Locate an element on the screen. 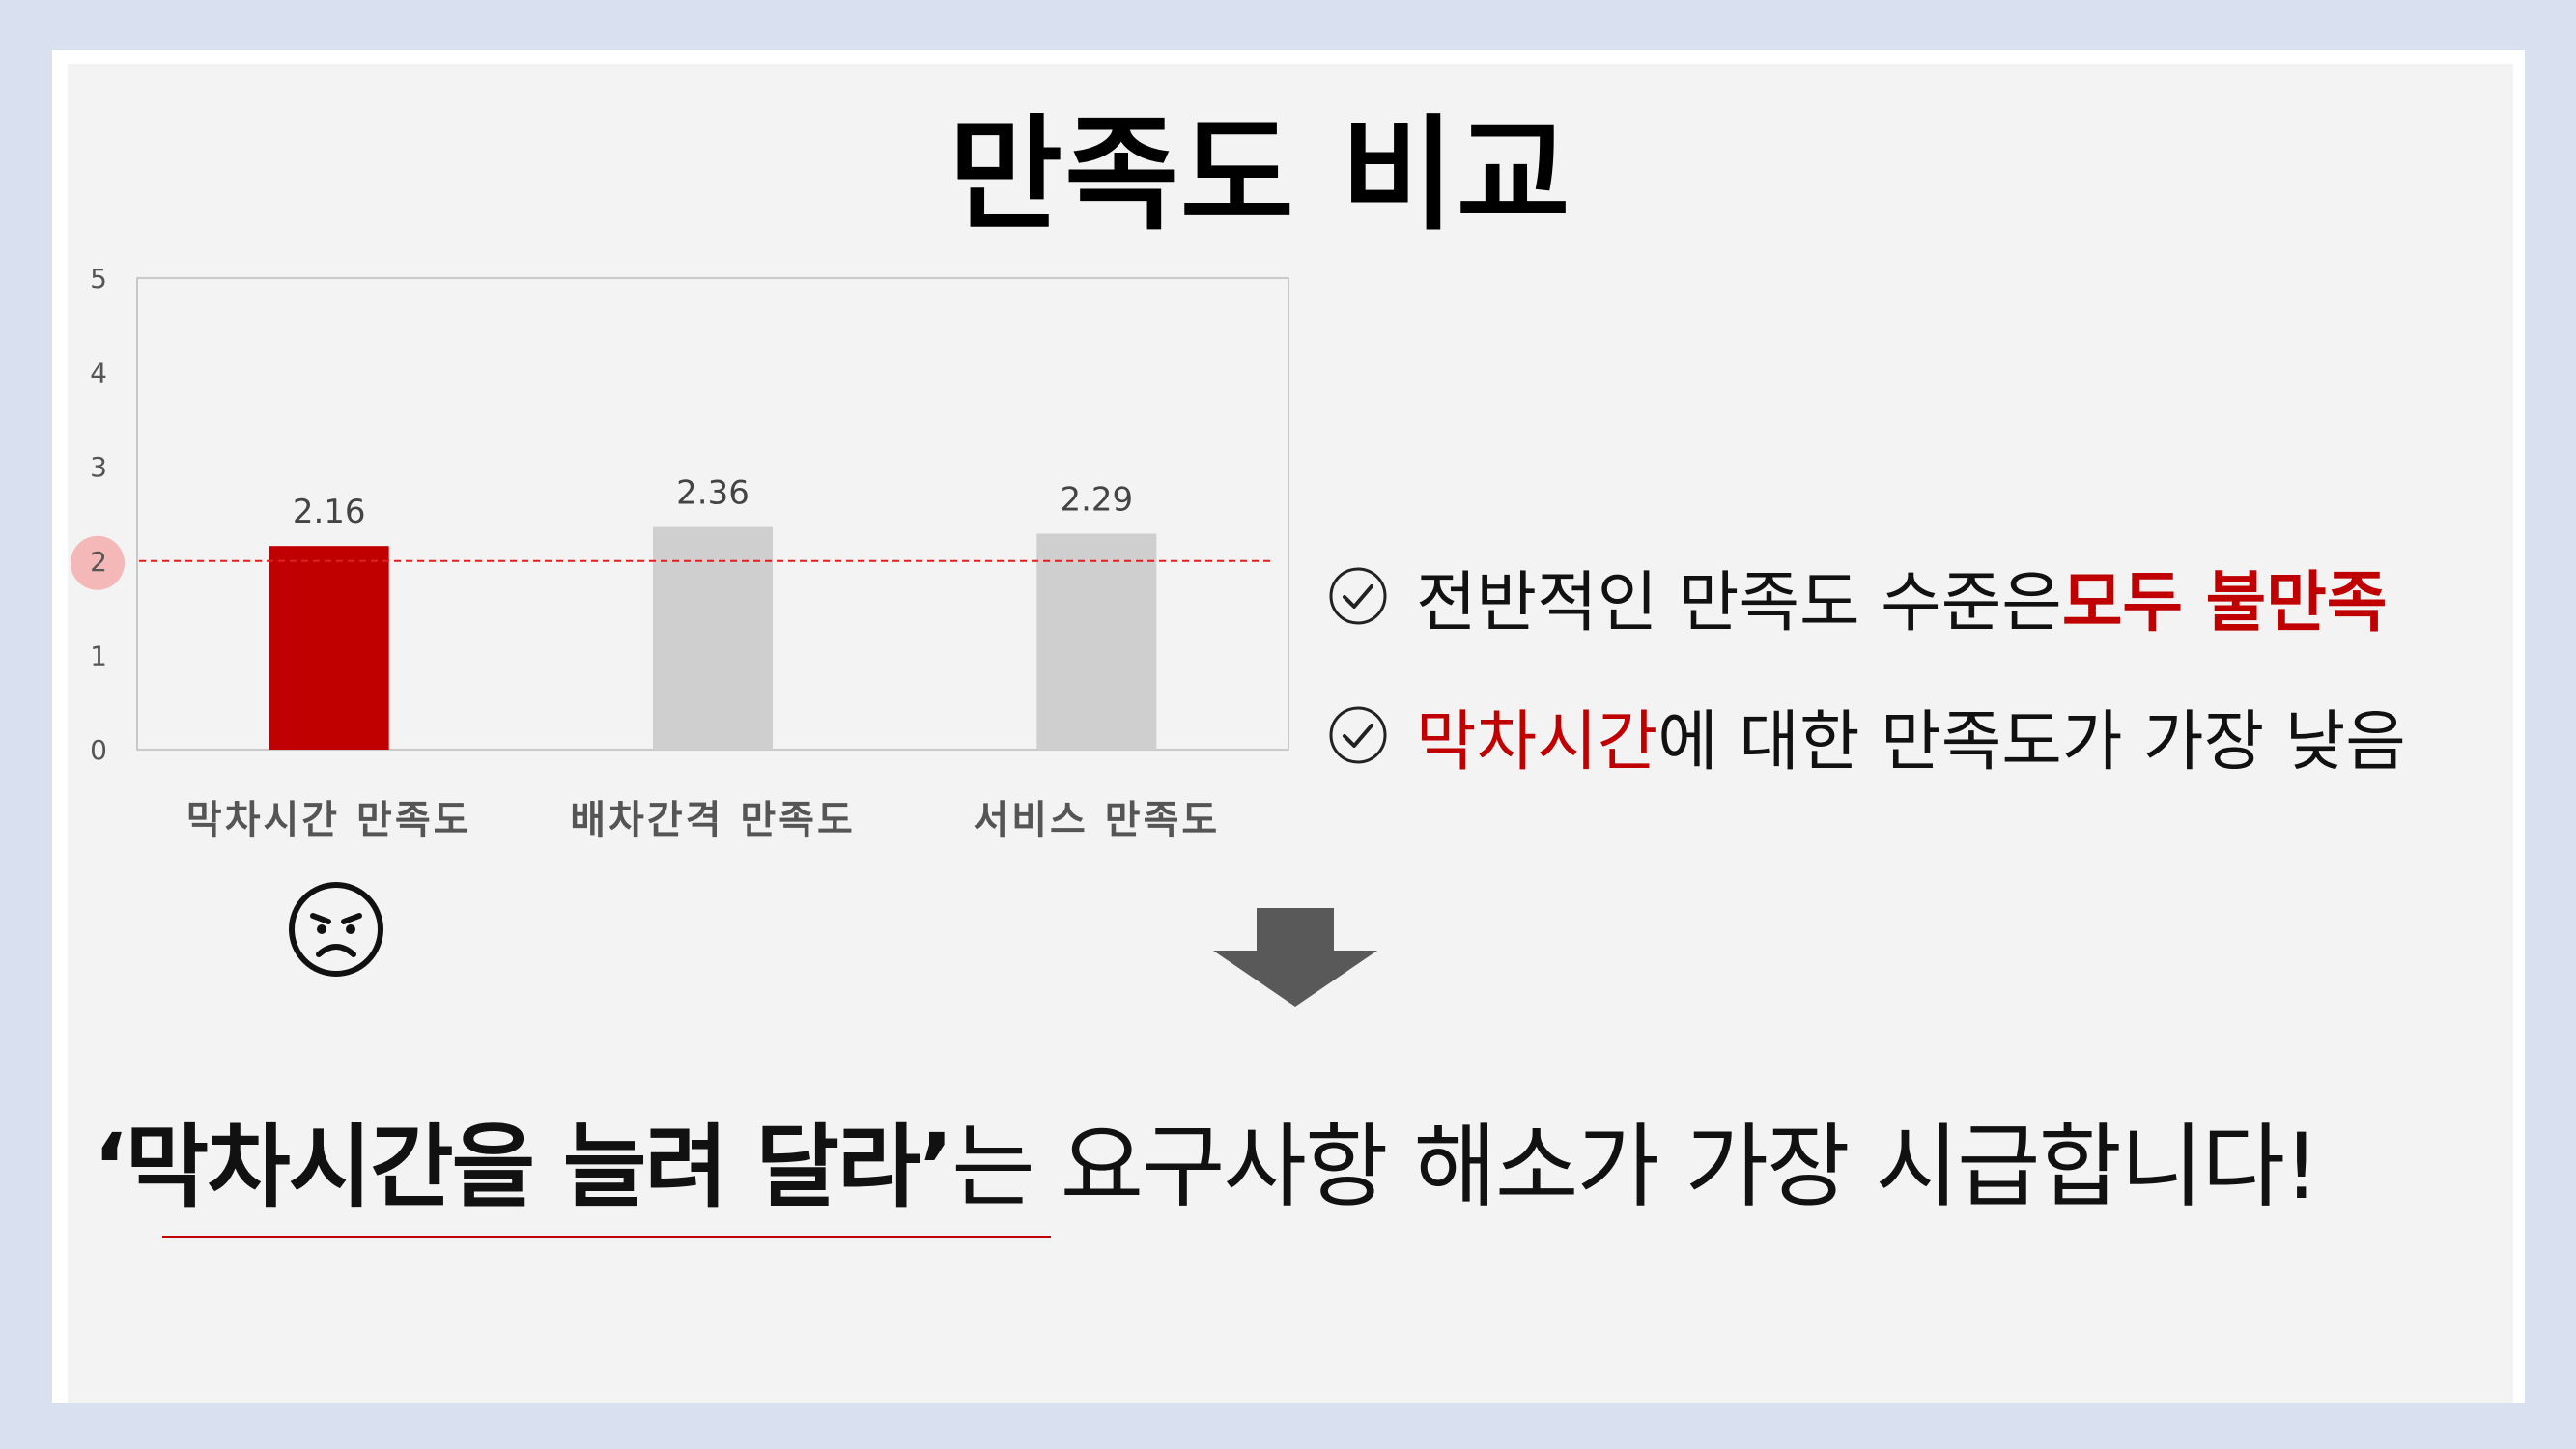  bullet-text: 에 대한 만족도가 가장 낮음 is located at coordinates (2031, 742).